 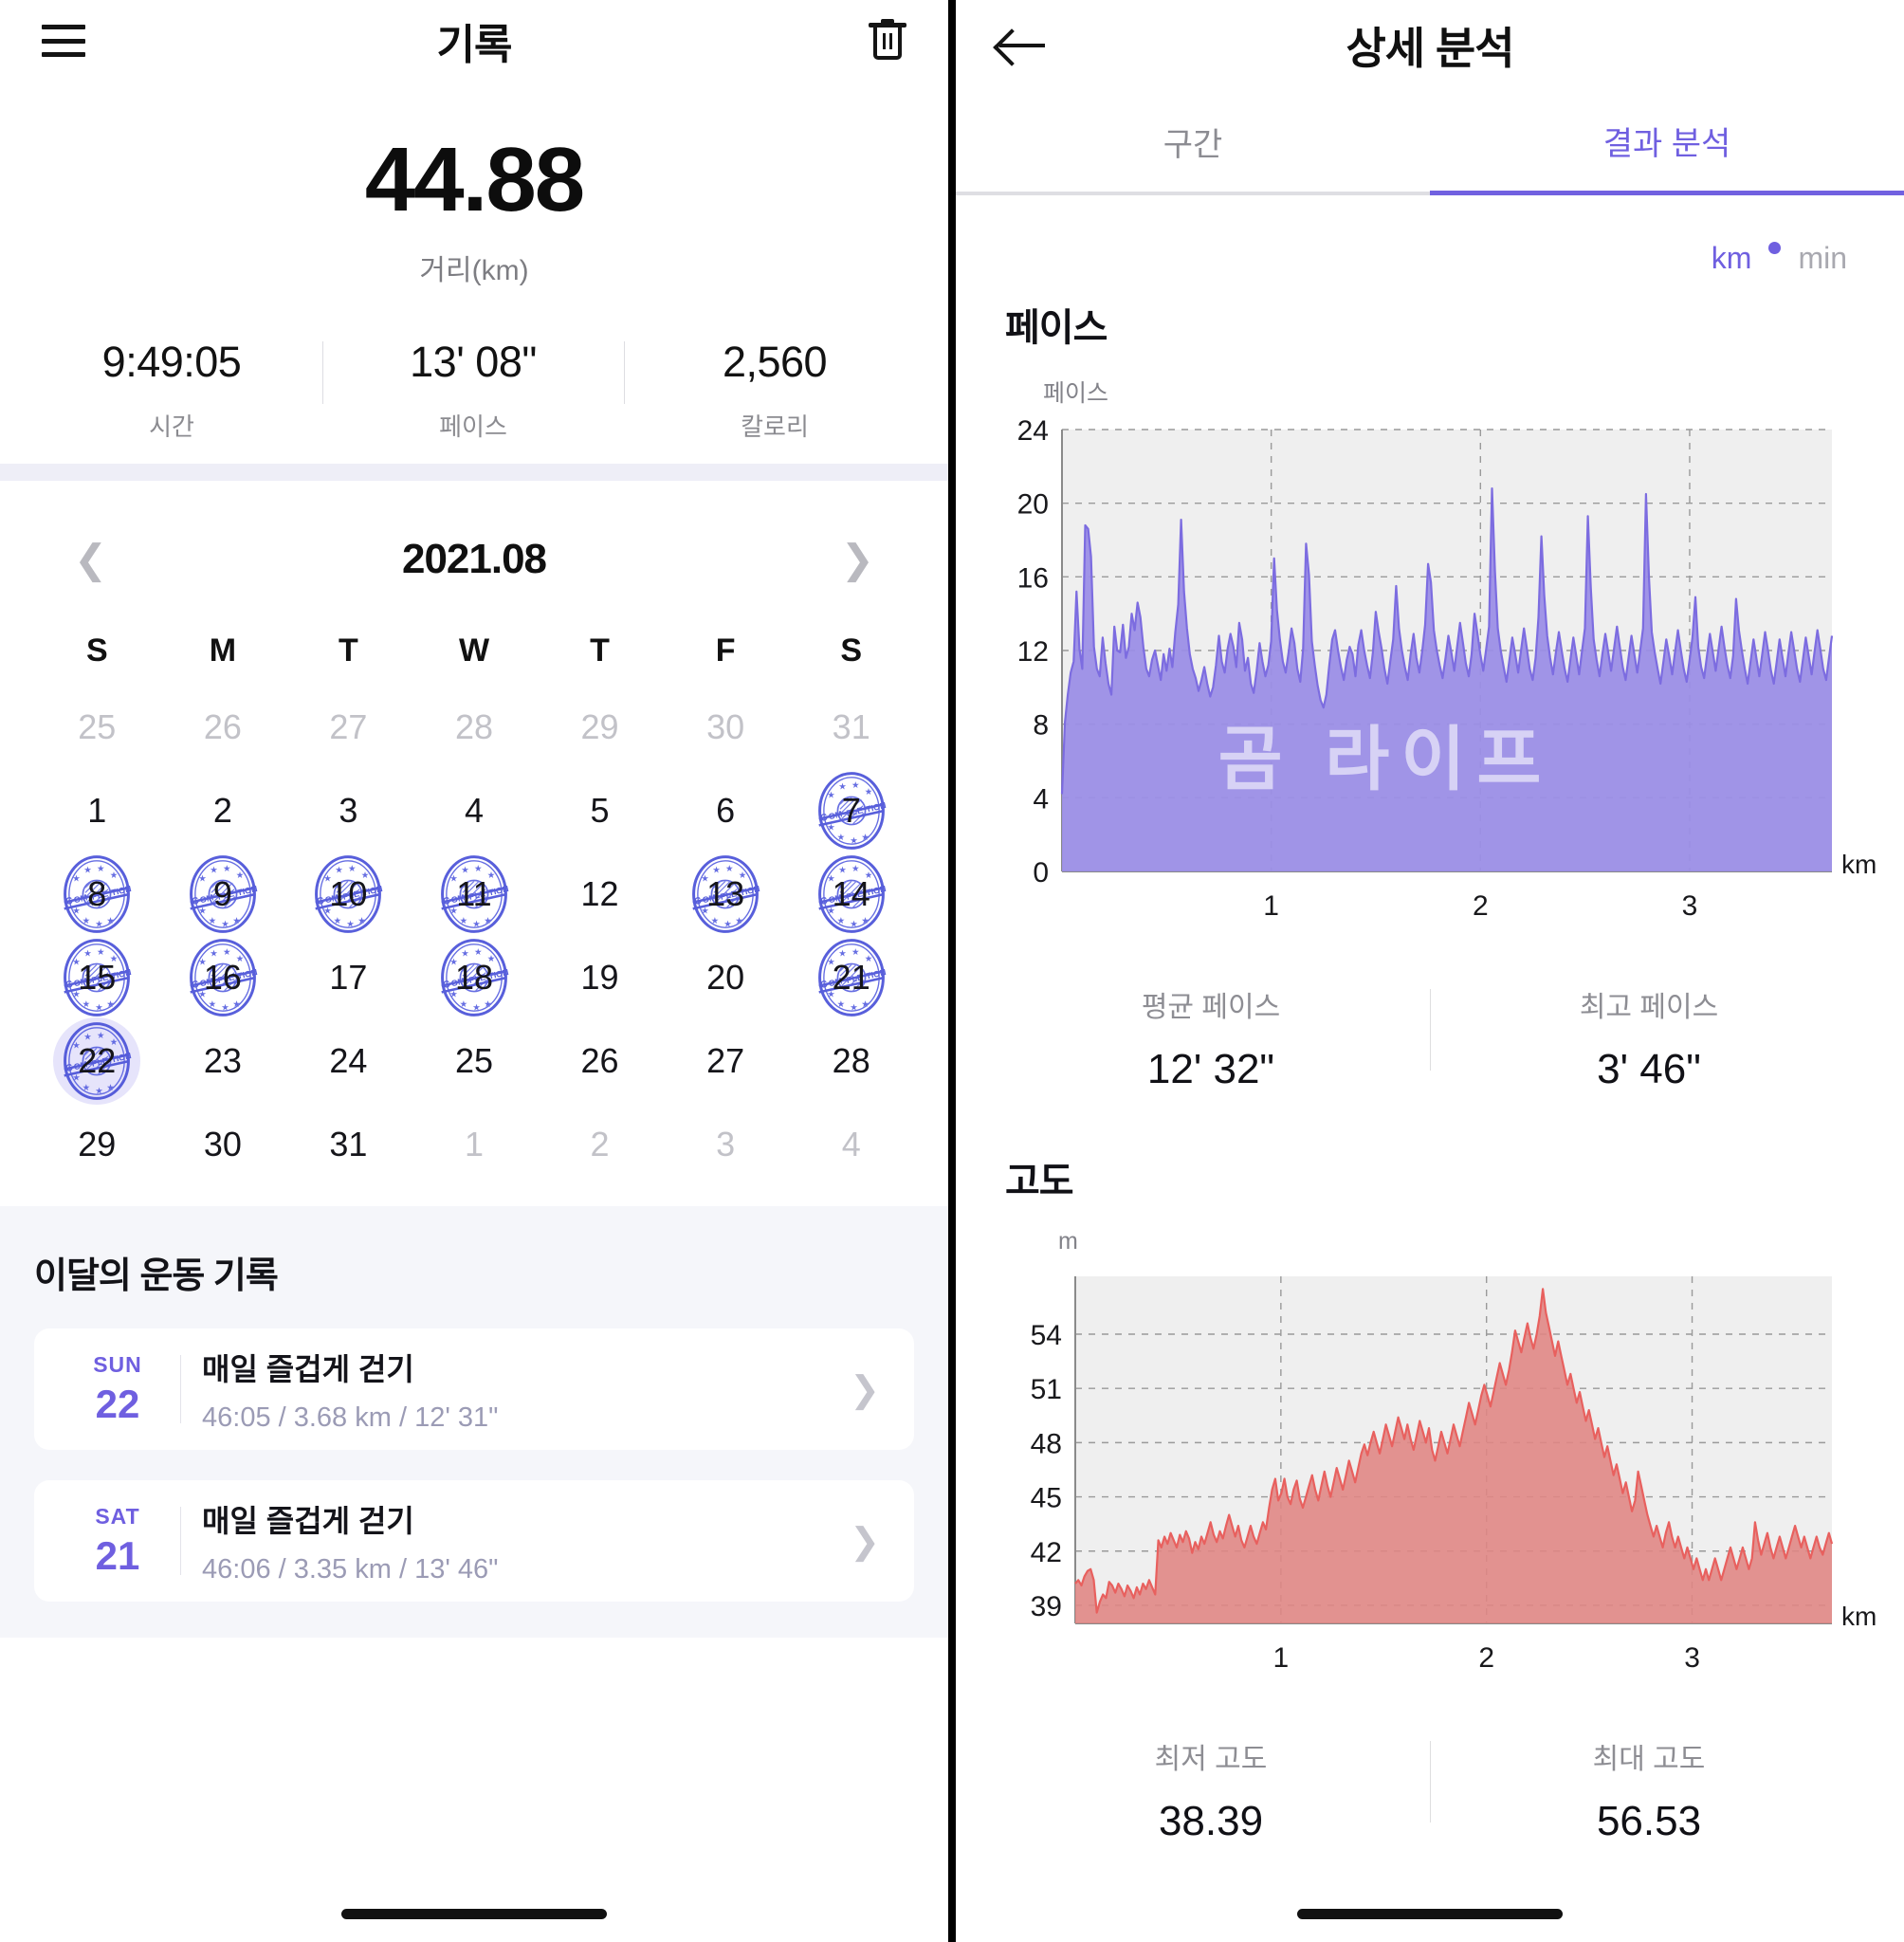 What do you see at coordinates (1775, 248) in the screenshot?
I see `unit-separator-dot` at bounding box center [1775, 248].